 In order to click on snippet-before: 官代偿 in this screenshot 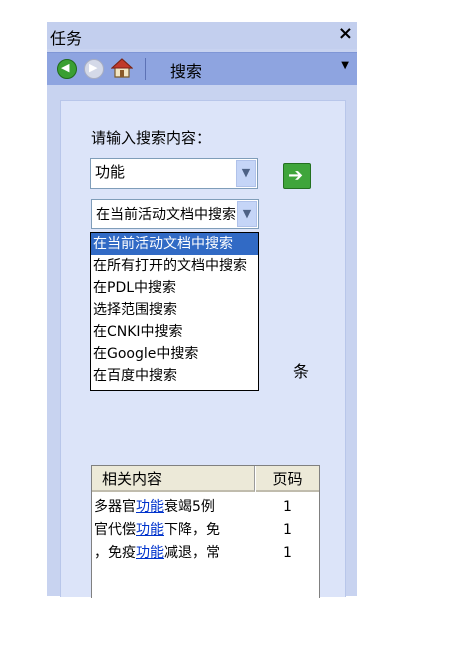, I will do `click(115, 530)`.